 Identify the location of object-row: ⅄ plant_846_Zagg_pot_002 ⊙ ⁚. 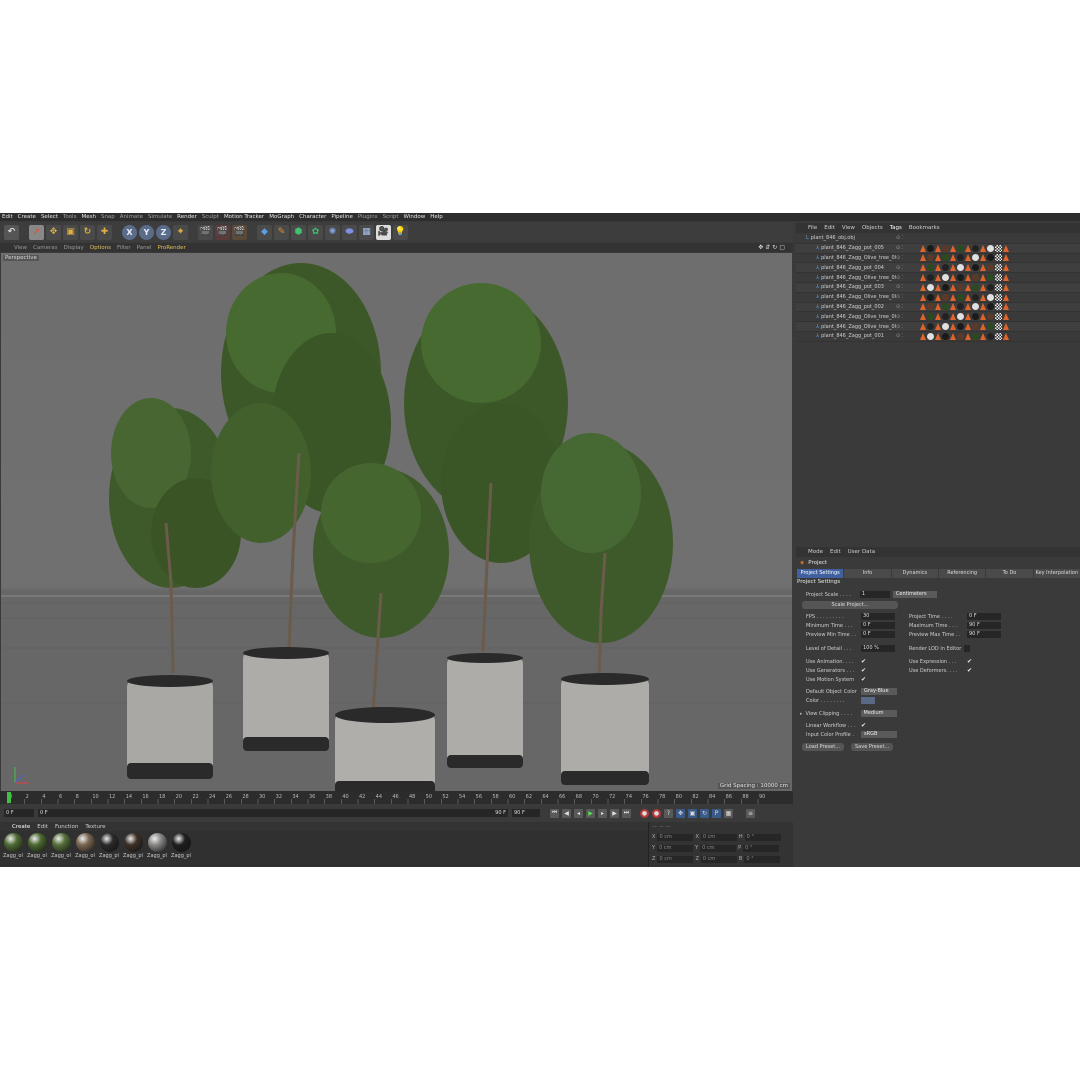
(938, 307).